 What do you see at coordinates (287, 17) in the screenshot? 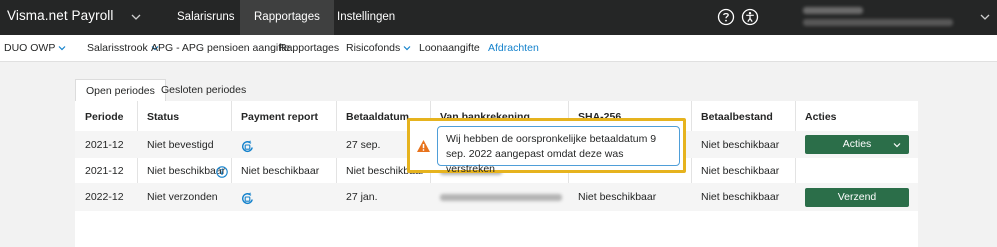
I see `topnav-rapportages: Rapportages` at bounding box center [287, 17].